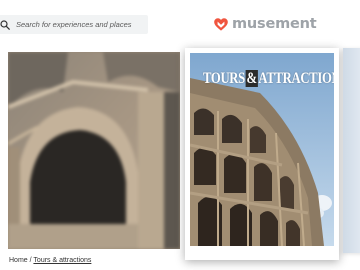  What do you see at coordinates (274, 24) in the screenshot?
I see `logo-wordmark: musement` at bounding box center [274, 24].